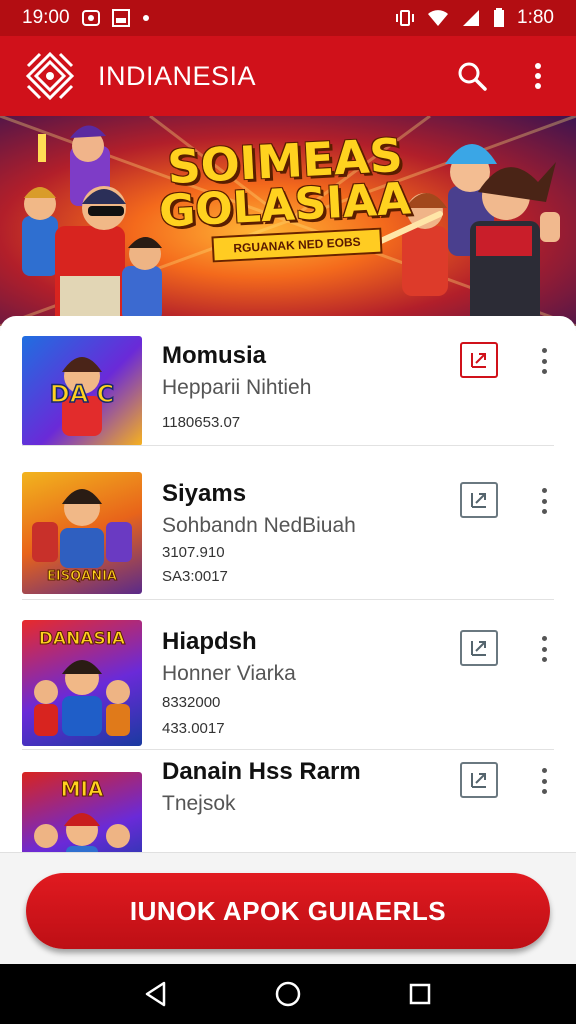 The height and width of the screenshot is (1024, 576). Describe the element at coordinates (237, 387) in the screenshot. I see `game-subtitle: Hepparii Nihtieh` at that location.